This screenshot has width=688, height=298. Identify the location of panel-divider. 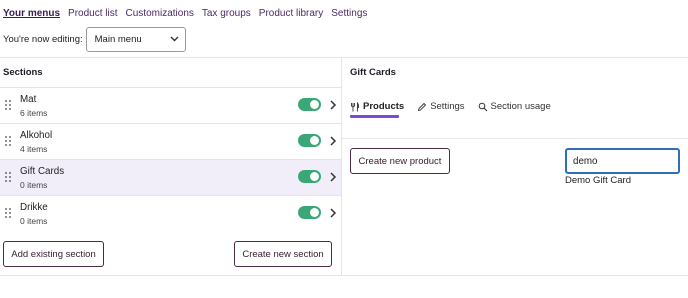
(341, 166).